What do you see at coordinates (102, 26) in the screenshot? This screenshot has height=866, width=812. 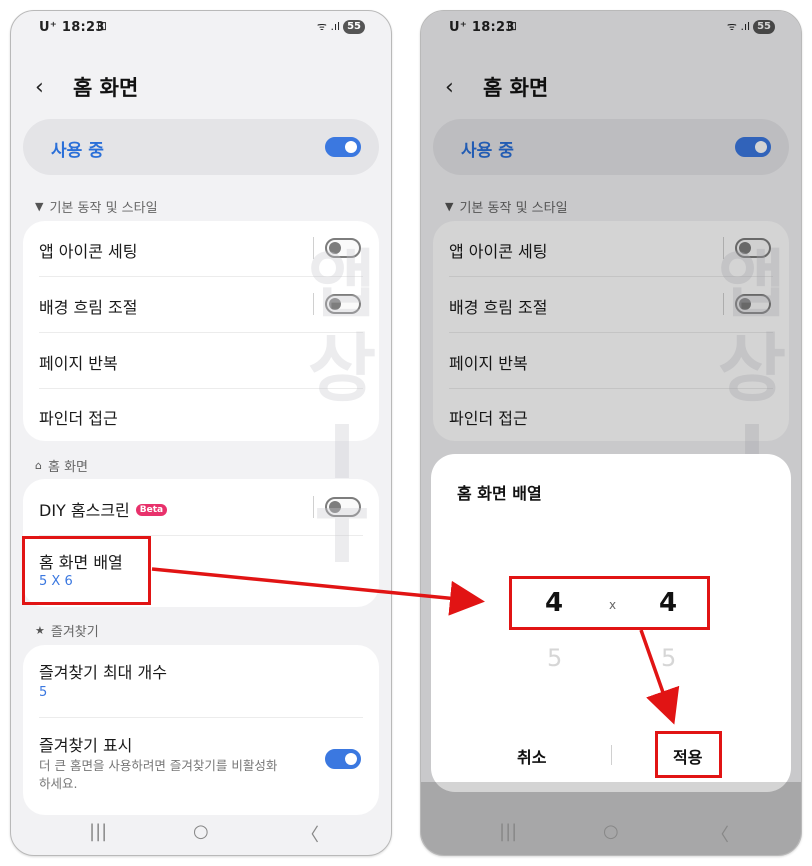 I see `screen-record-icon: ⊡` at bounding box center [102, 26].